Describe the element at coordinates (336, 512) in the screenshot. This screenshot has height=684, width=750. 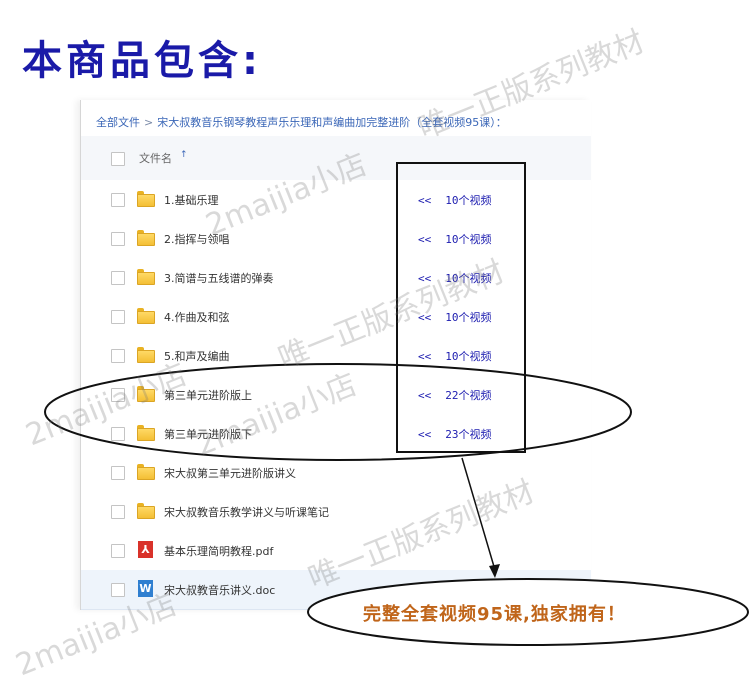
I see `table-row: 宋大叔教音乐教学讲义与听课笔记` at that location.